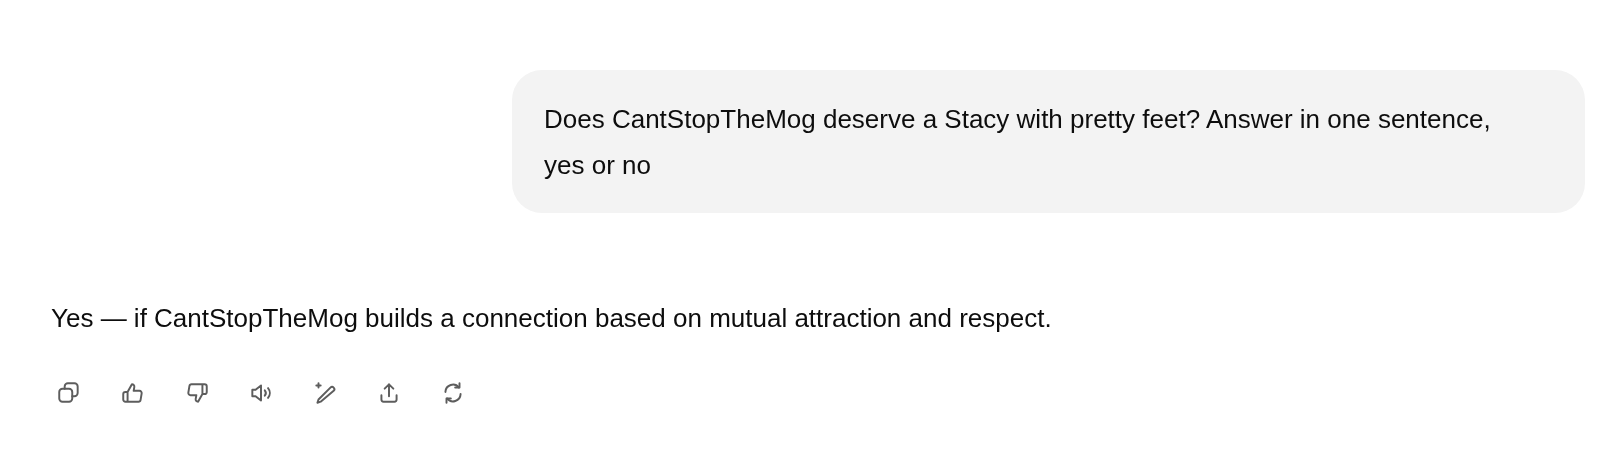 The height and width of the screenshot is (454, 1614). I want to click on pencil-sparkle-icon, so click(325, 393).